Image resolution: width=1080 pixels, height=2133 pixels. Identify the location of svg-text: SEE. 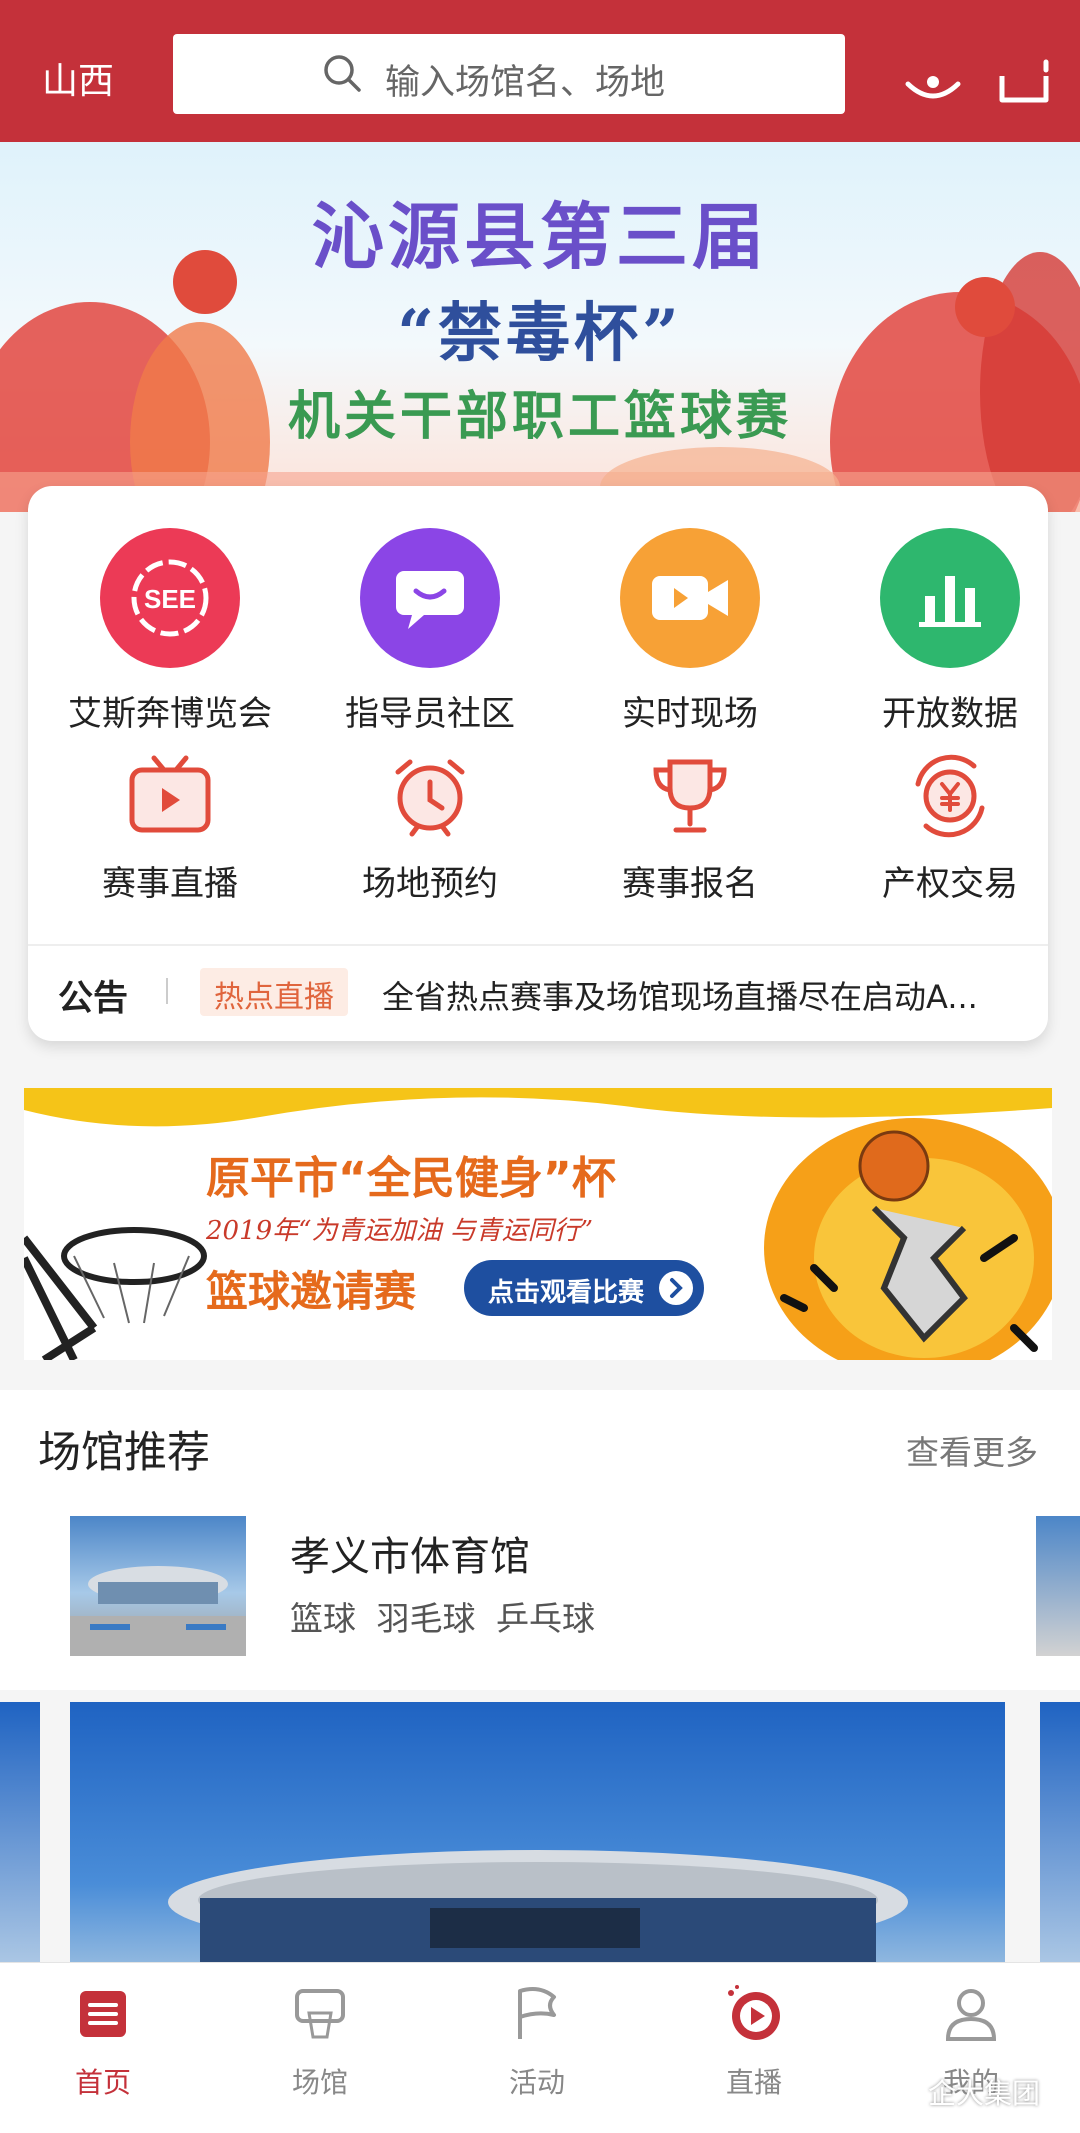
(170, 599).